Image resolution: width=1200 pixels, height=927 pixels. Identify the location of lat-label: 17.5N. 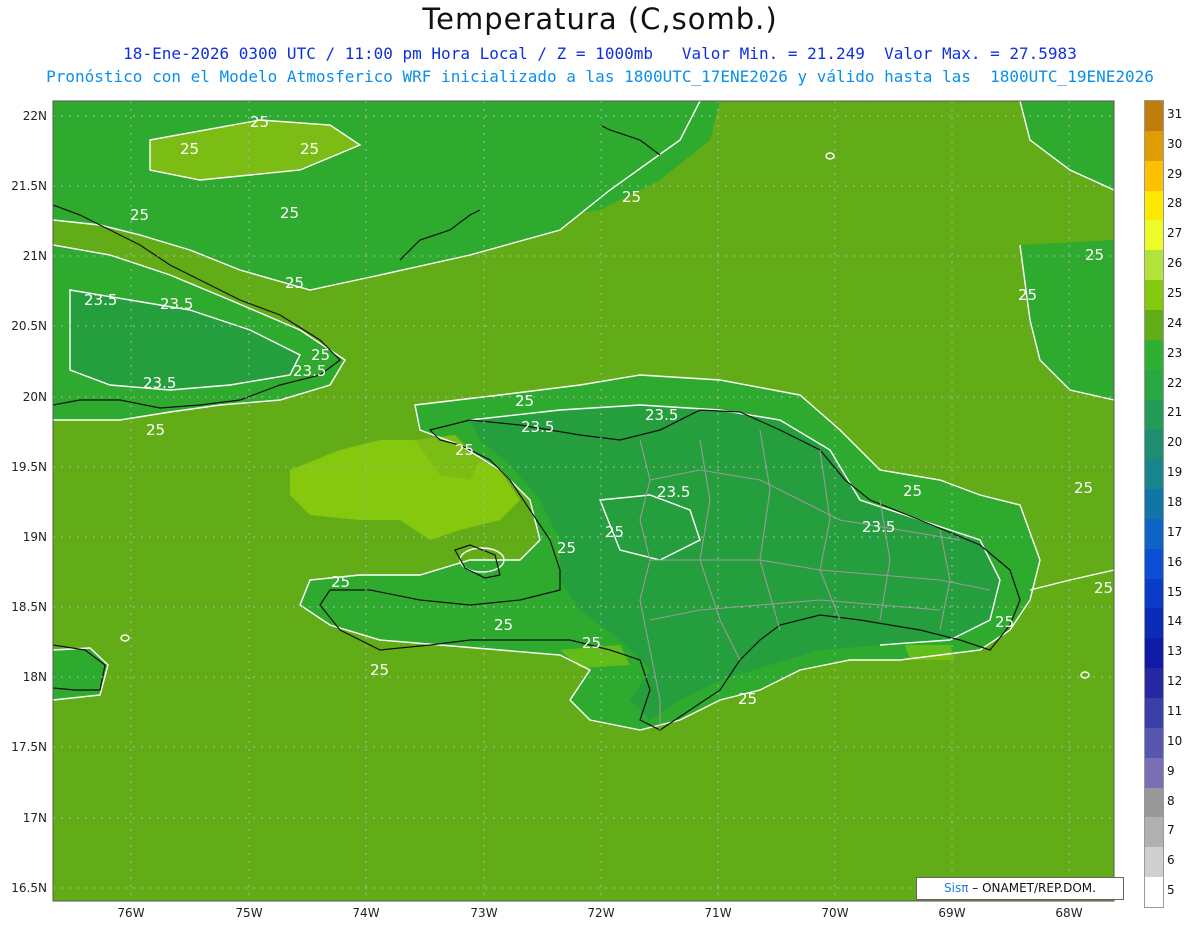
(29, 747).